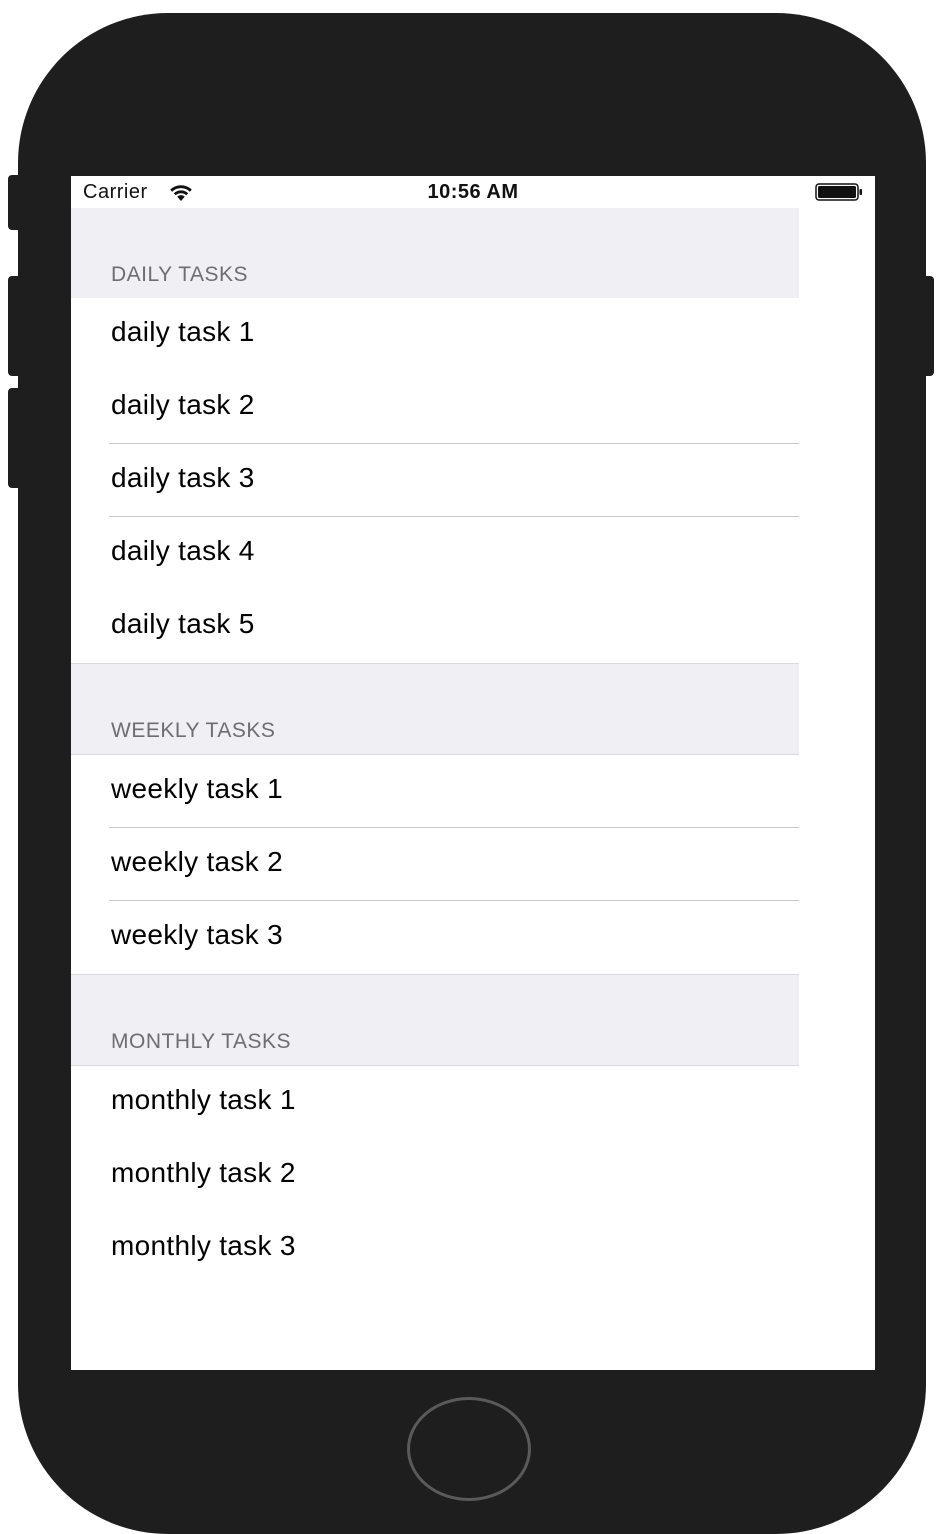 This screenshot has height=1534, width=942. I want to click on table-row: monthly task 3, so click(435, 1248).